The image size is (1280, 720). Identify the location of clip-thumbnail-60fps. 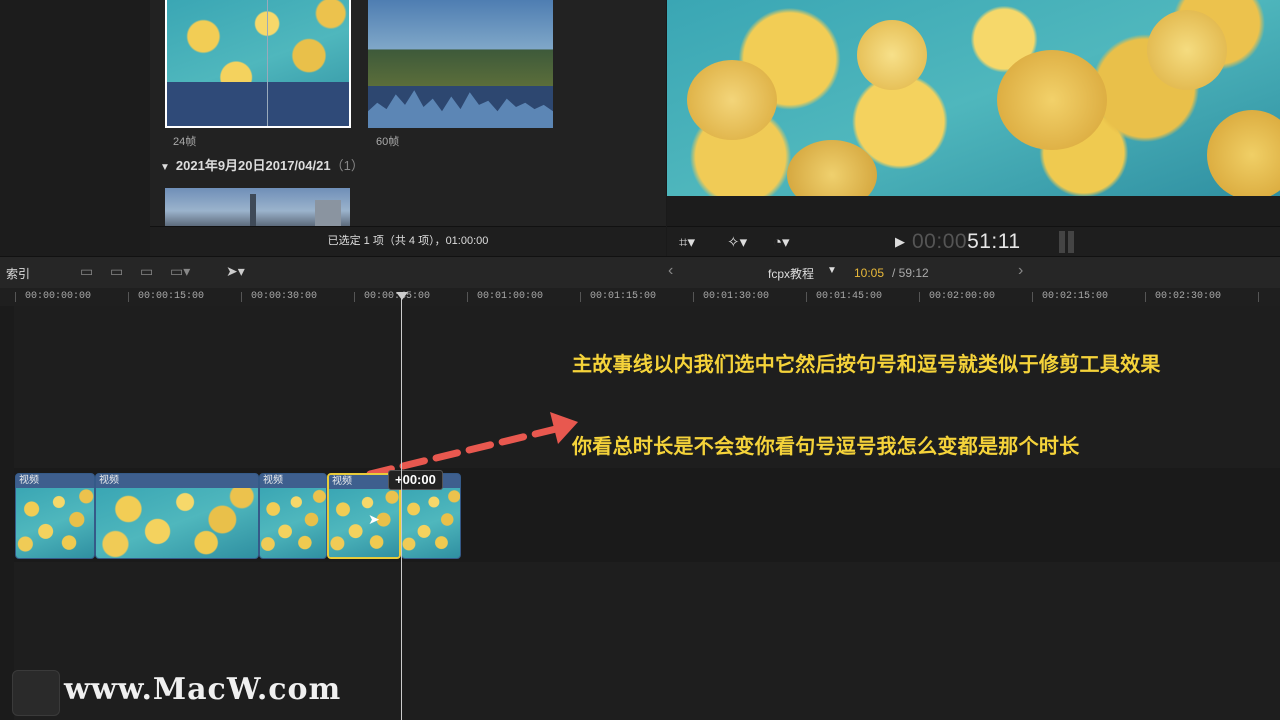
(460, 64).